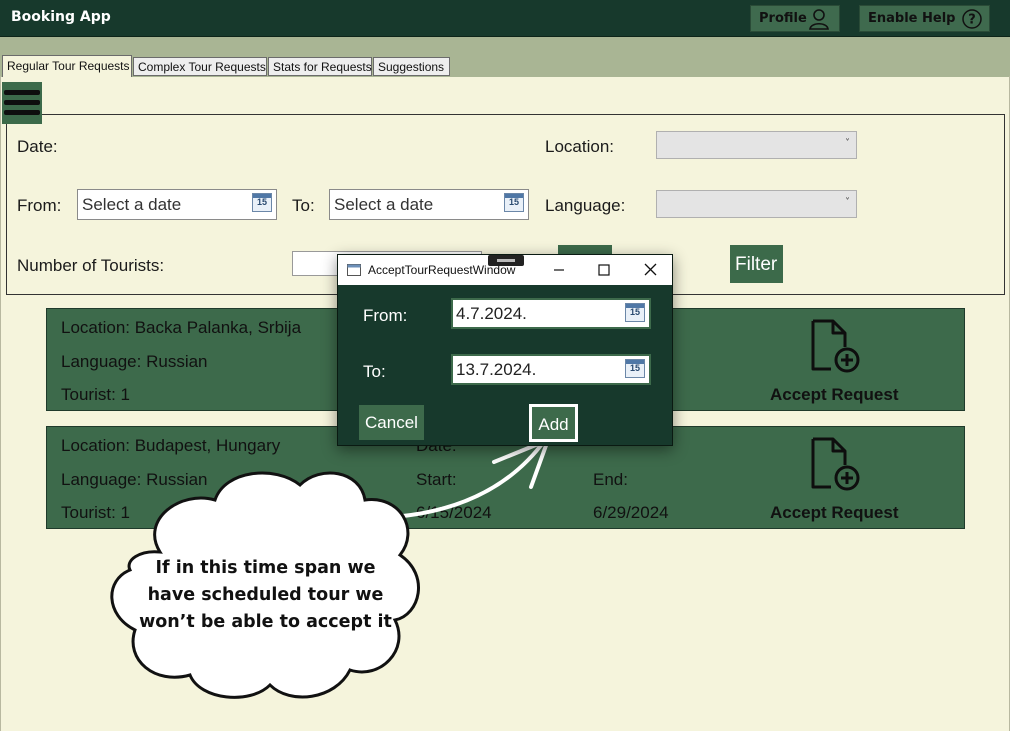 This screenshot has height=731, width=1010. I want to click on drag-handle, so click(506, 260).